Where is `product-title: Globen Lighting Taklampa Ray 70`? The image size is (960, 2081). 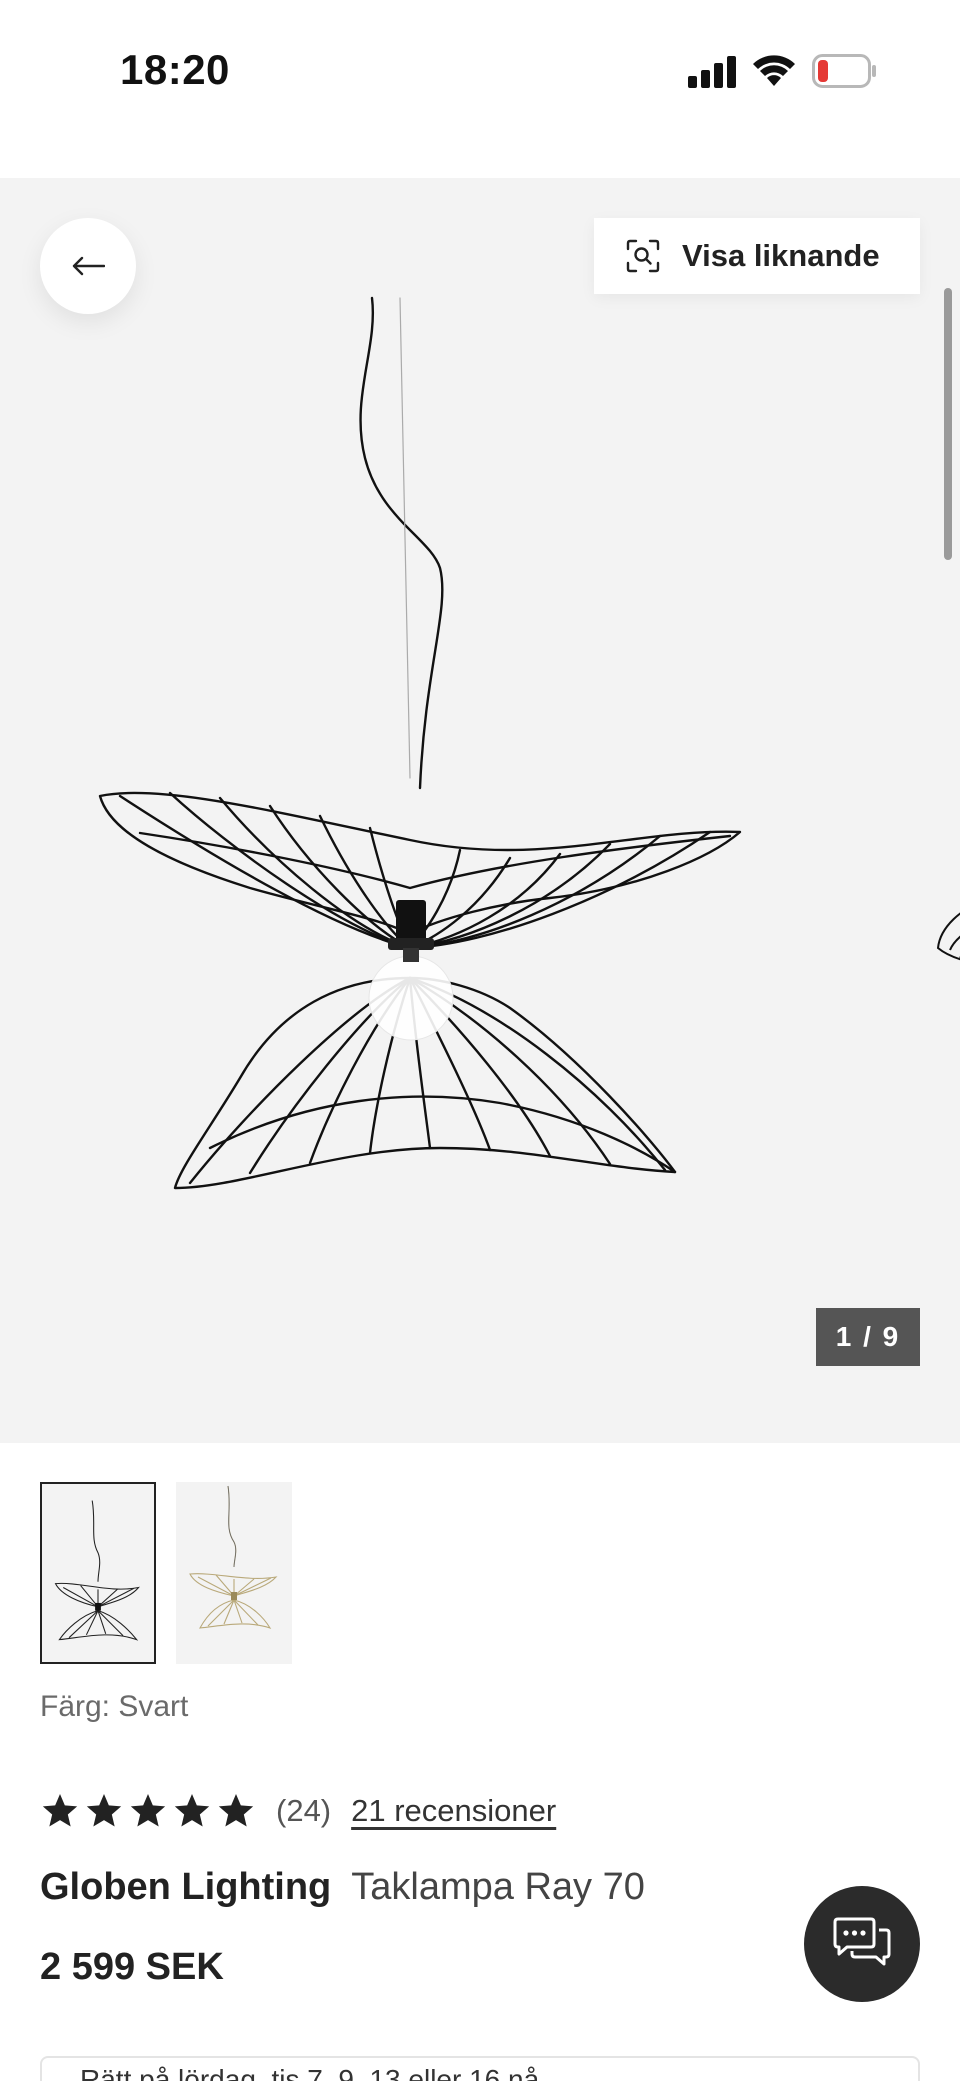 product-title: Globen Lighting Taklampa Ray 70 is located at coordinates (342, 1887).